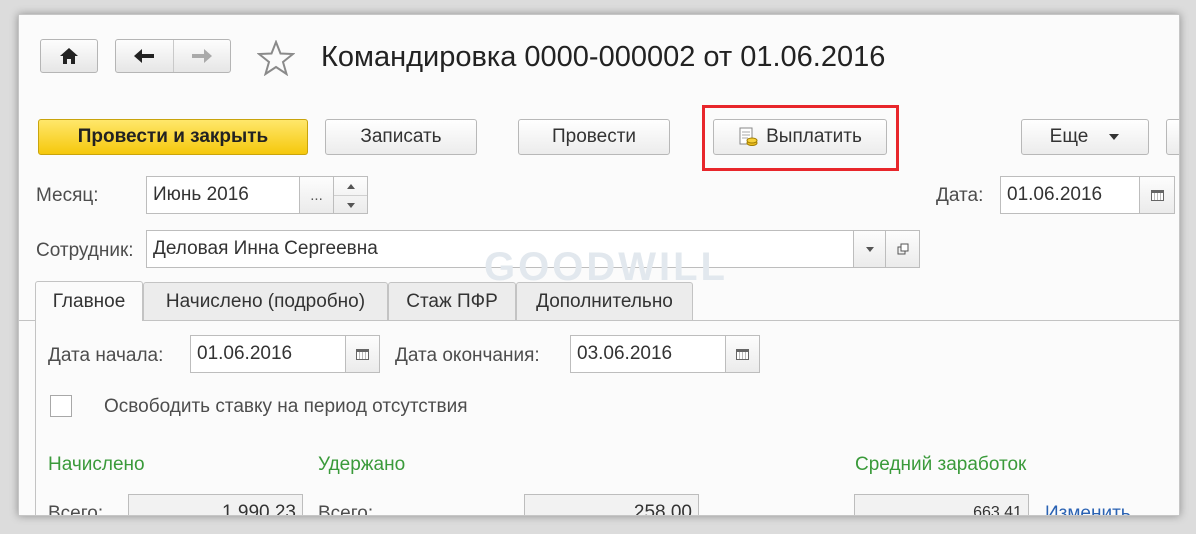 This screenshot has width=1196, height=534. I want to click on pay-button-label: Выплатить, so click(814, 136).